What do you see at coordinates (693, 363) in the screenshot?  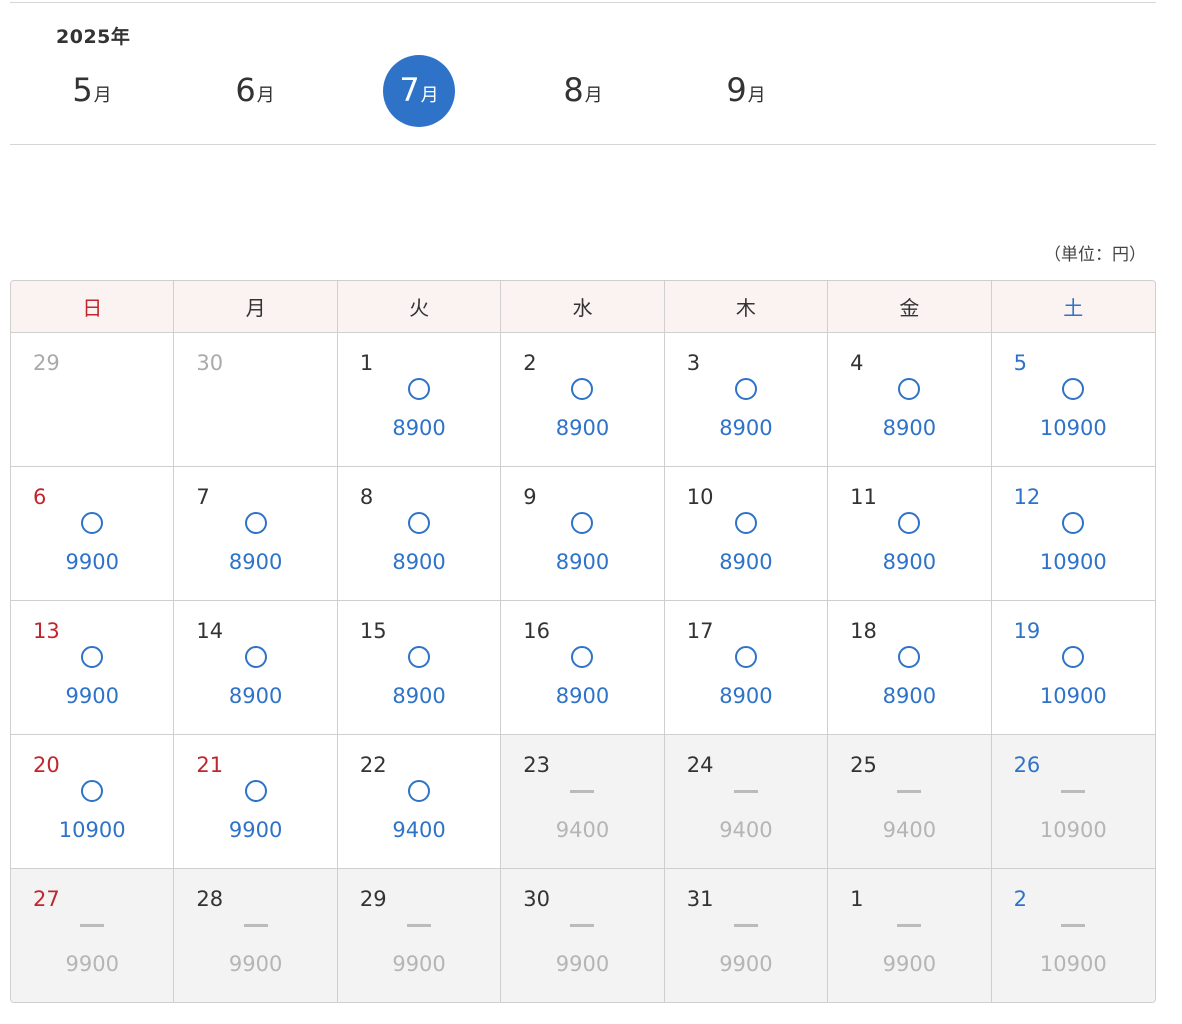 I see `day-number: 3` at bounding box center [693, 363].